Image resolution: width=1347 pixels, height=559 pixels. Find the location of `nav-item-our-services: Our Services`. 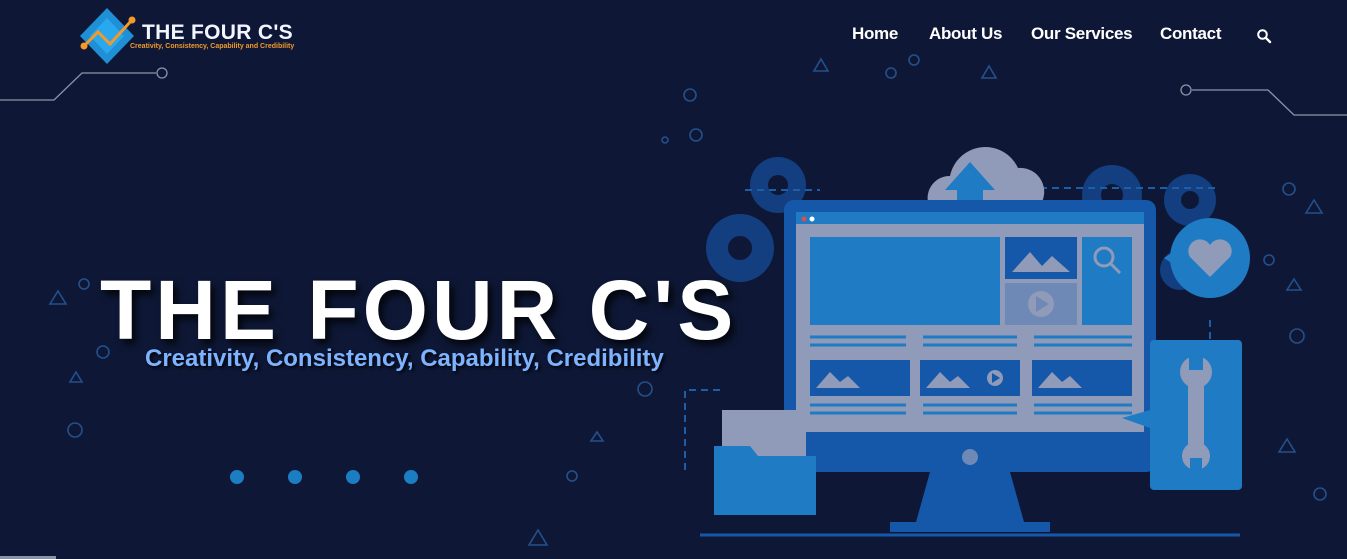

nav-item-our-services: Our Services is located at coordinates (1082, 34).